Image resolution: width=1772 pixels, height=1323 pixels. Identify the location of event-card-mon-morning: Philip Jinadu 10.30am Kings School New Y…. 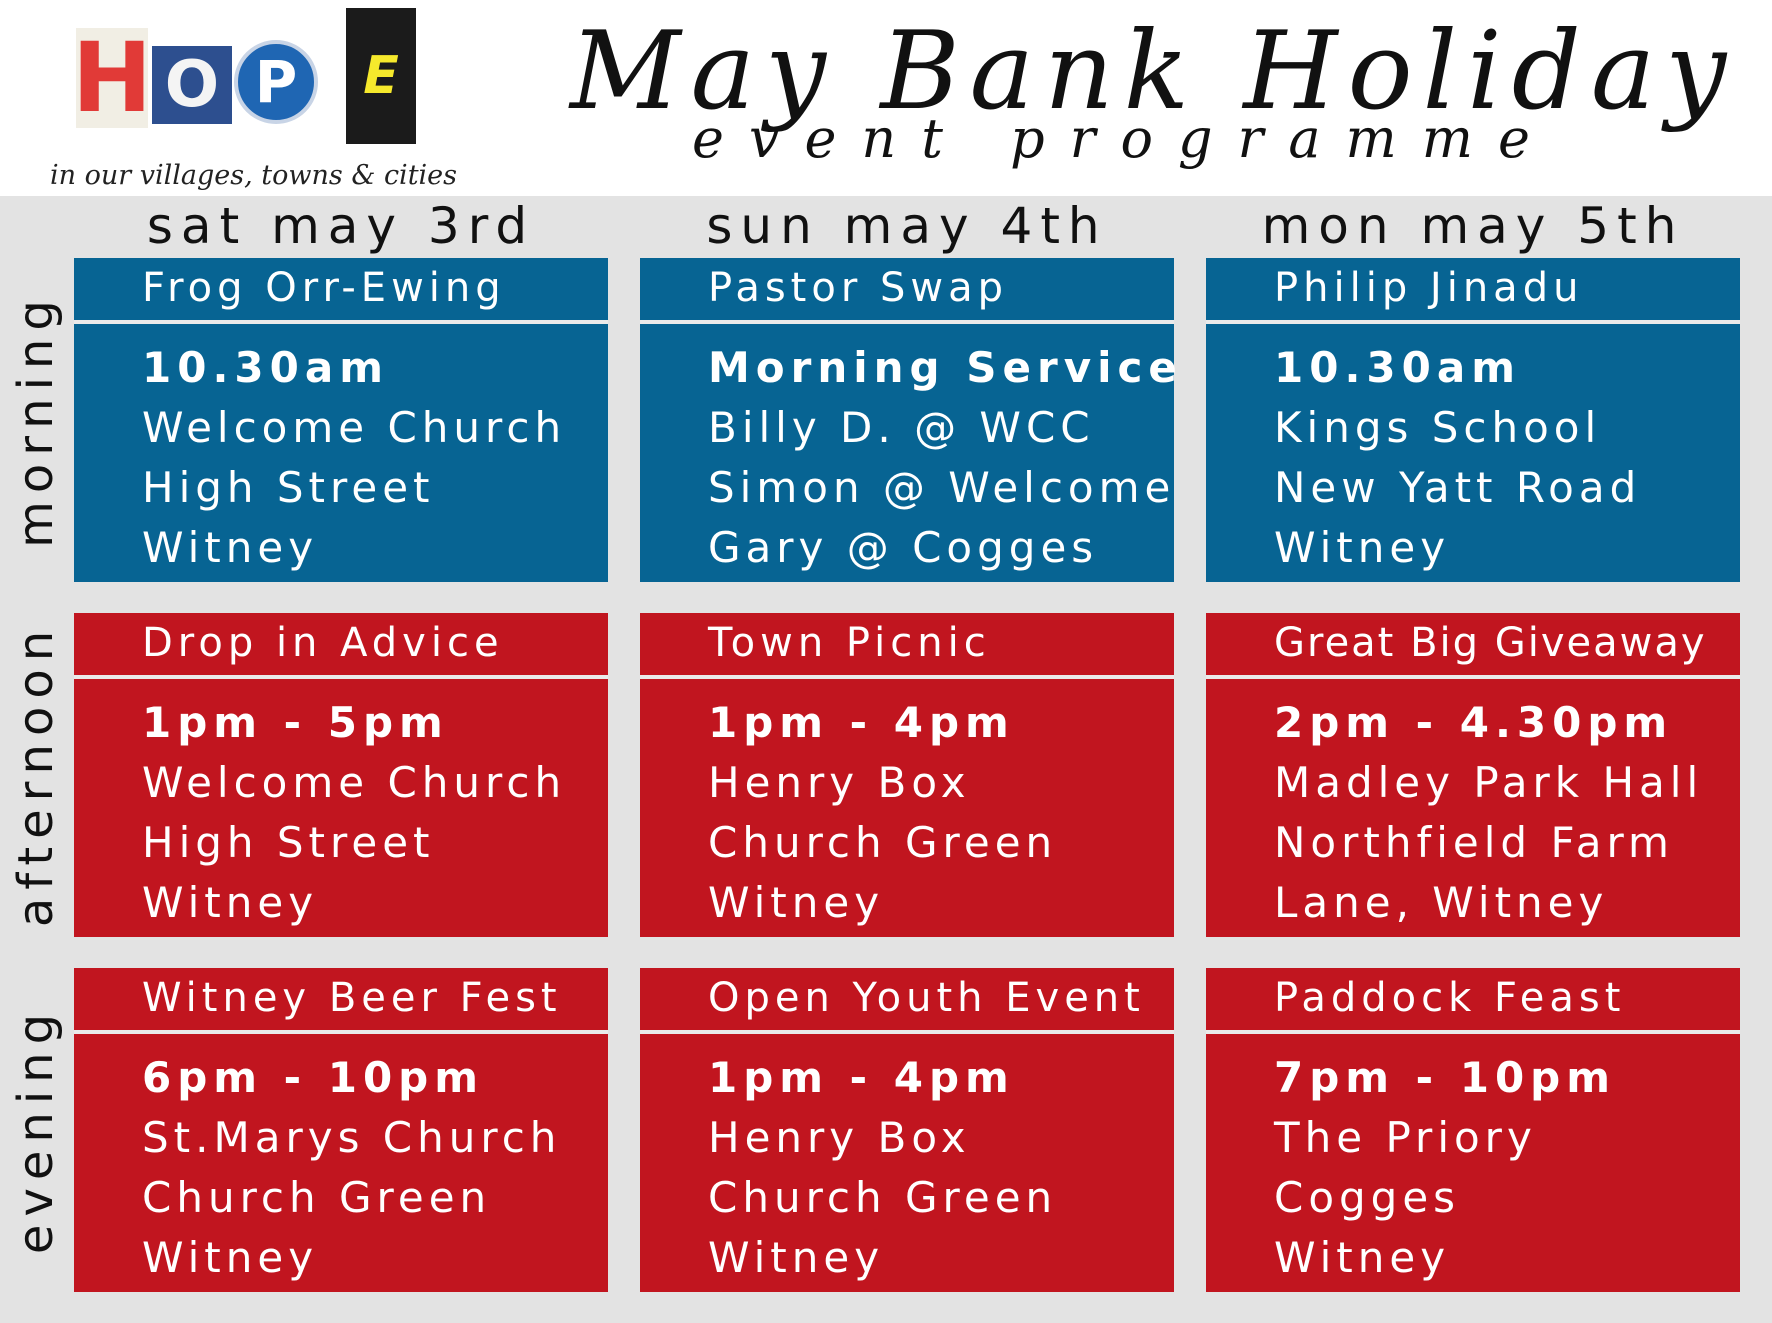
(1473, 420).